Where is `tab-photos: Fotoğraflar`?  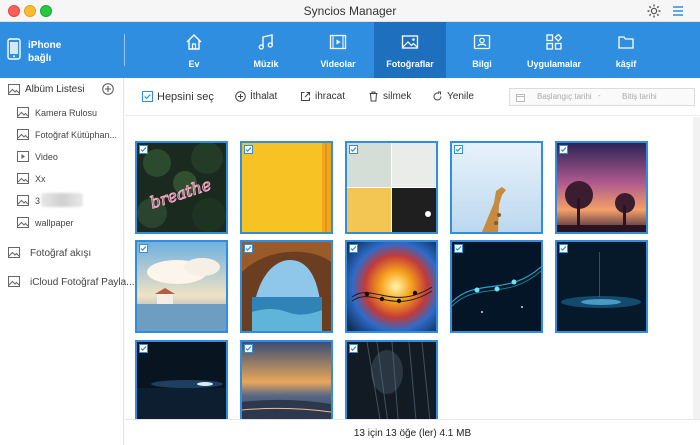 tab-photos: Fotoğraflar is located at coordinates (410, 50).